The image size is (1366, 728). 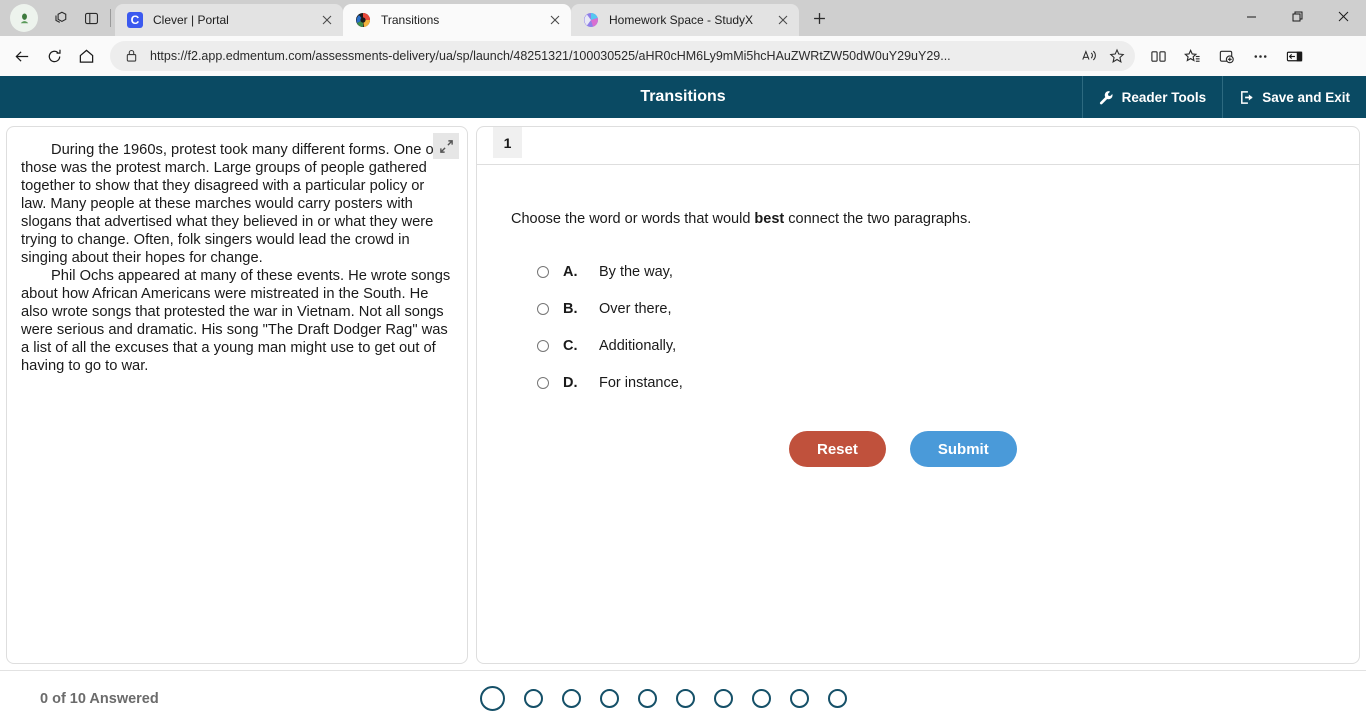 I want to click on favorite-star-icon, so click(x=1117, y=56).